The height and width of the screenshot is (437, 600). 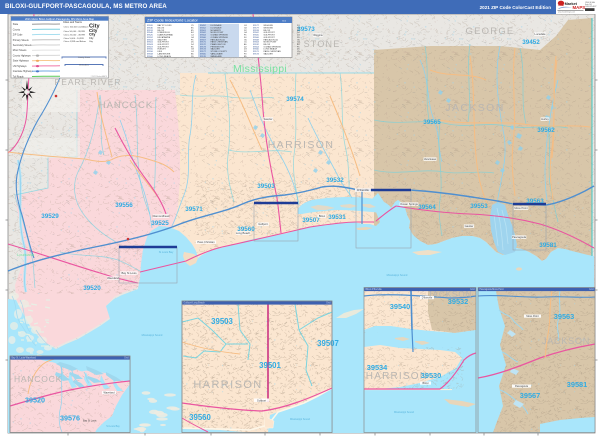 I want to click on svg-text: 39553, so click(x=479, y=206).